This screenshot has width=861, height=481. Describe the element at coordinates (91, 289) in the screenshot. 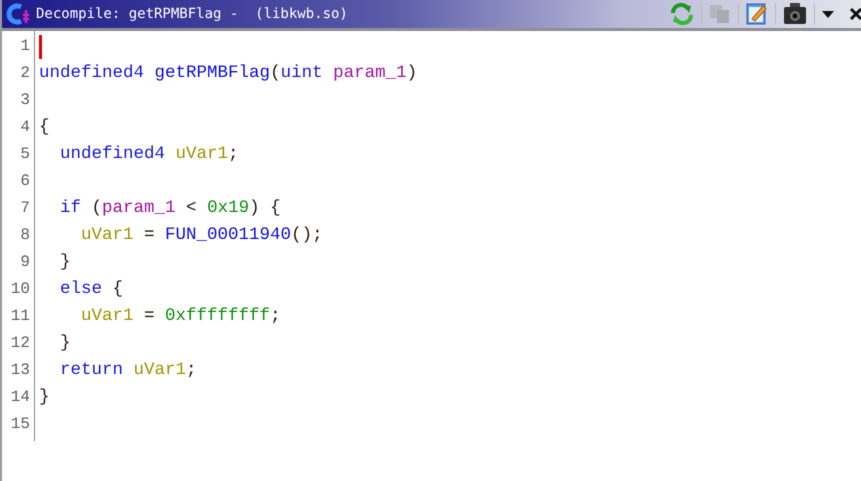

I see `code-line: else {` at that location.